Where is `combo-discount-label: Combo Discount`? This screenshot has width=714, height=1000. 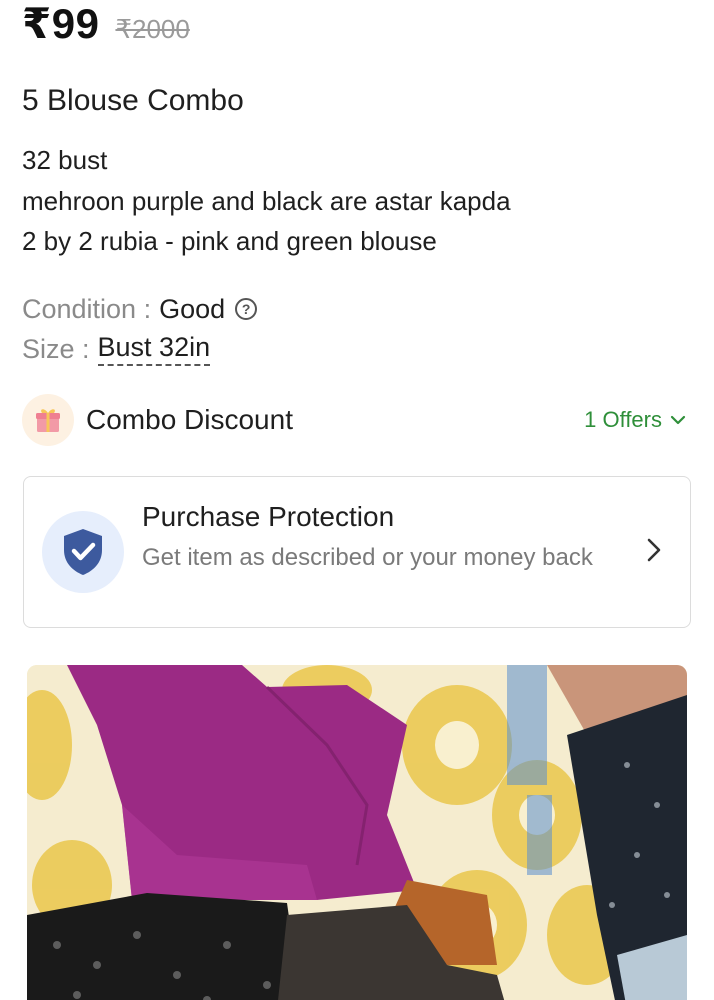
combo-discount-label: Combo Discount is located at coordinates (189, 419).